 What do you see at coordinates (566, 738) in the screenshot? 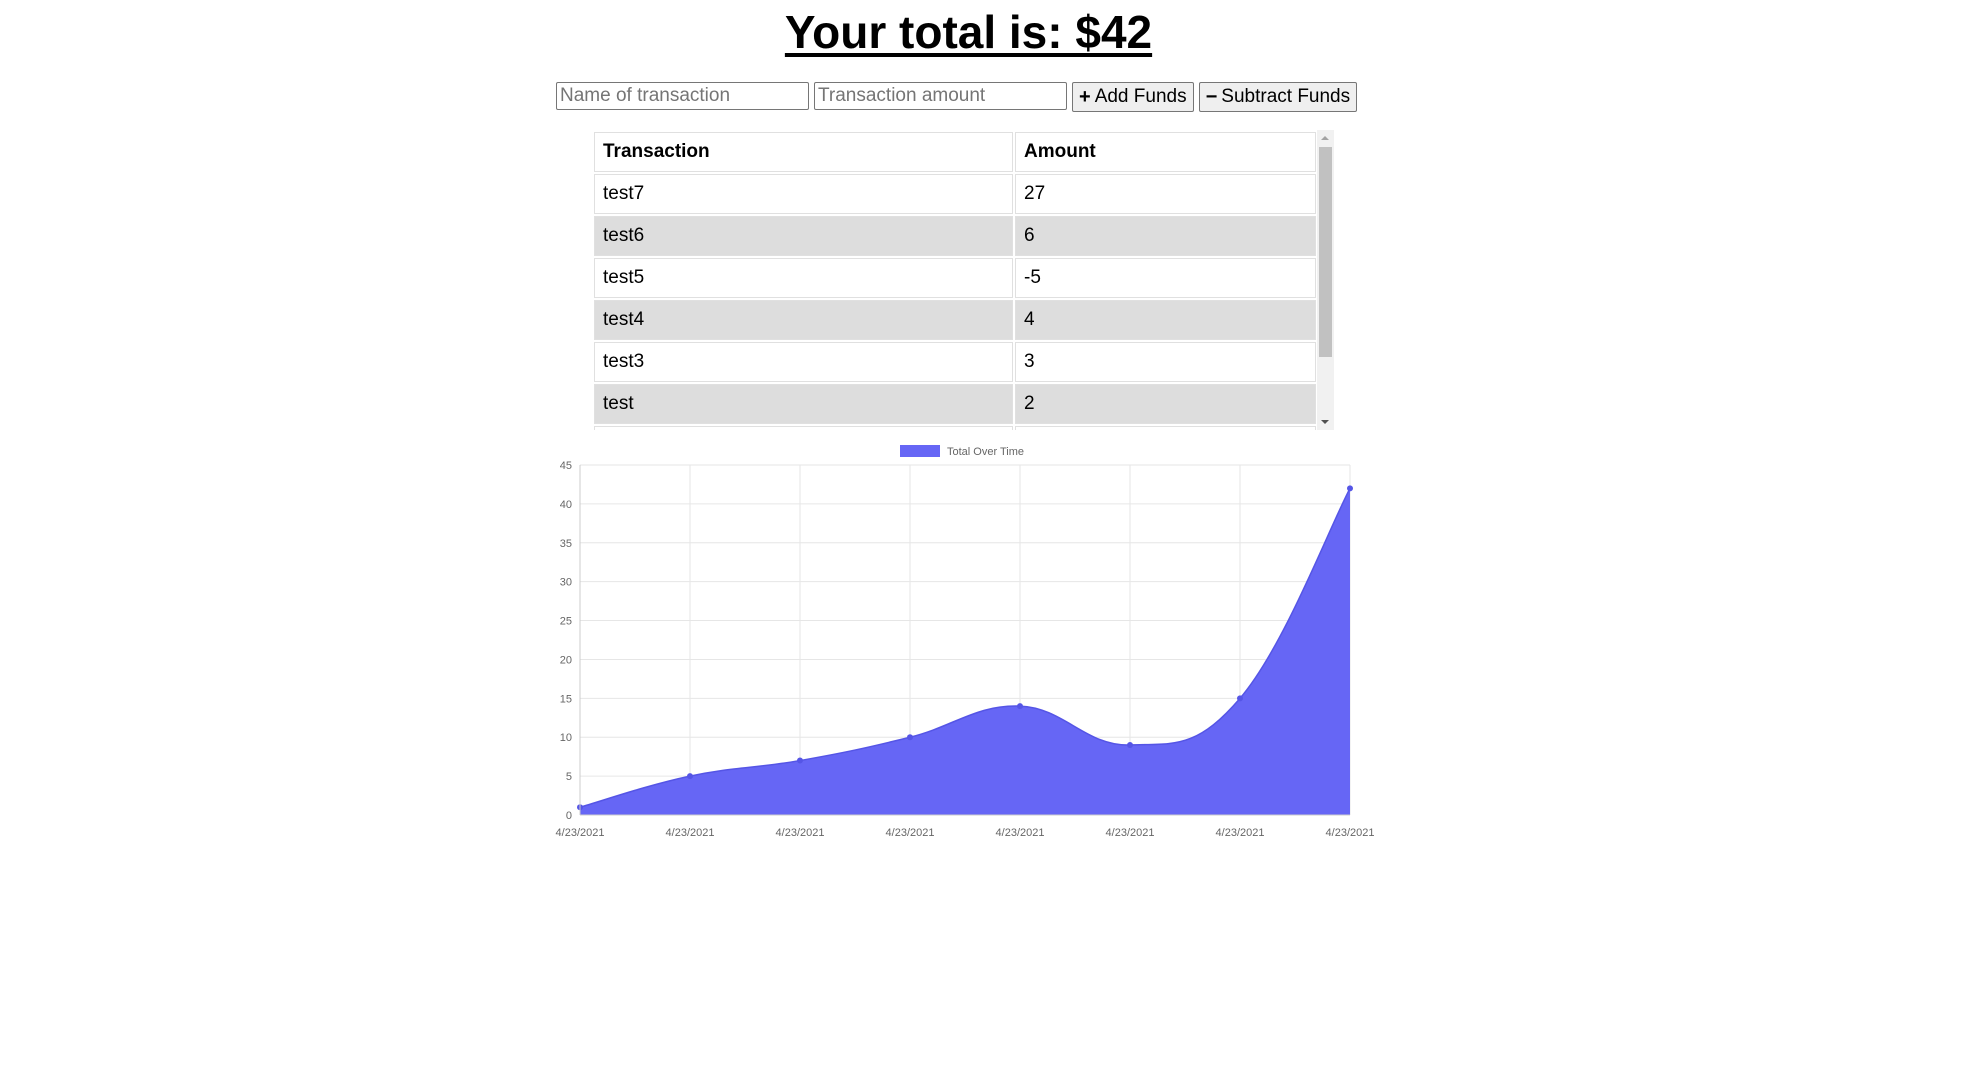
I see `y-tick-label: 10` at bounding box center [566, 738].